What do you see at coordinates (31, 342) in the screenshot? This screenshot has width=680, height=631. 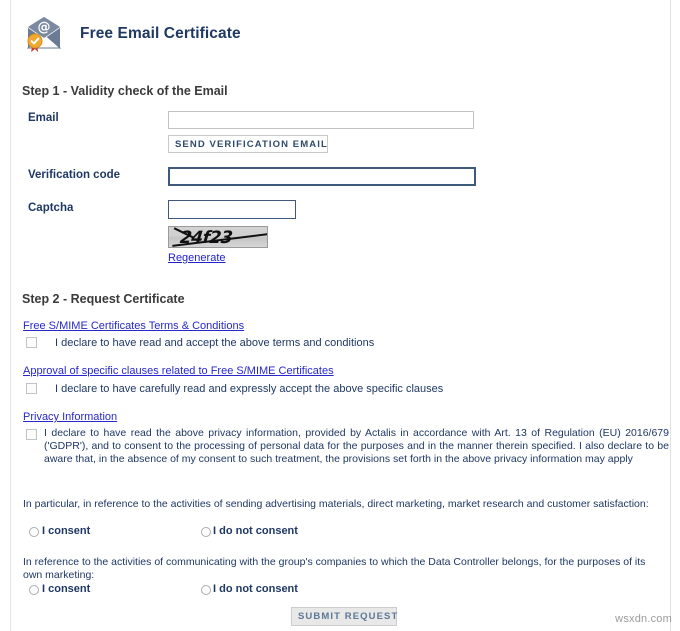 I see `terms-and-conditions-checkbox` at bounding box center [31, 342].